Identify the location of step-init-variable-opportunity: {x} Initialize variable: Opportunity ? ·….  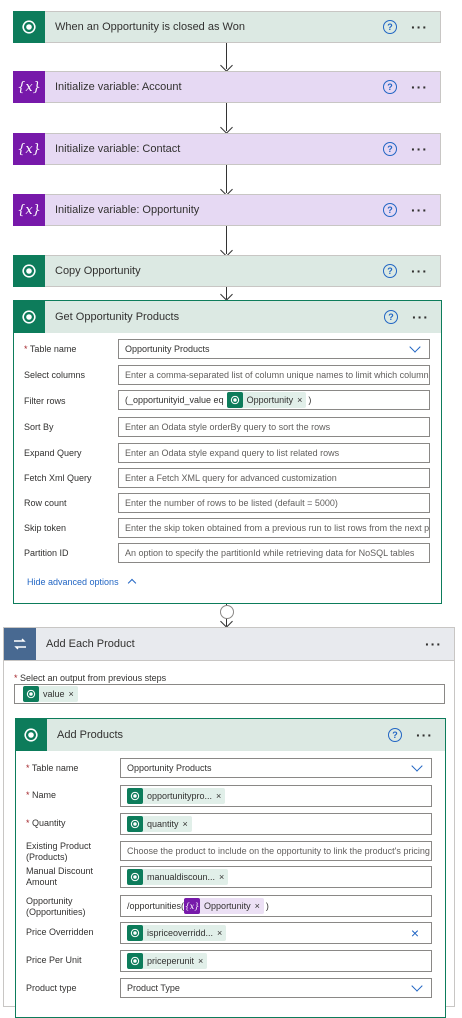
(227, 210).